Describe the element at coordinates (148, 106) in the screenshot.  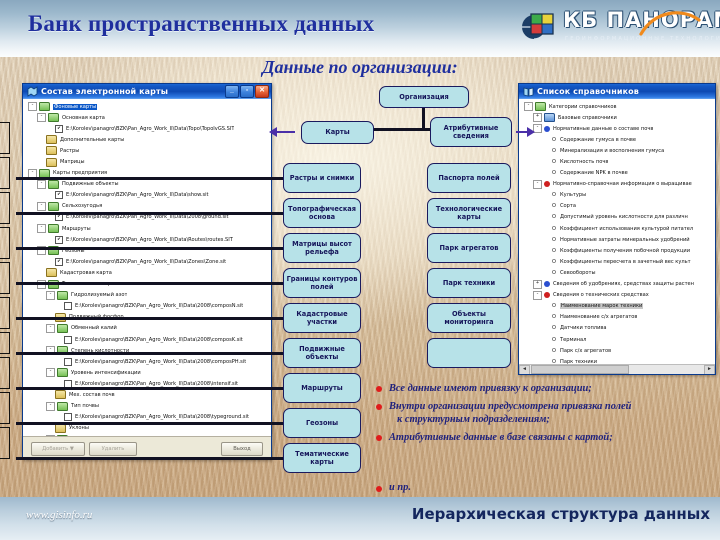
I see `tree-row: - Фоновые карты` at that location.